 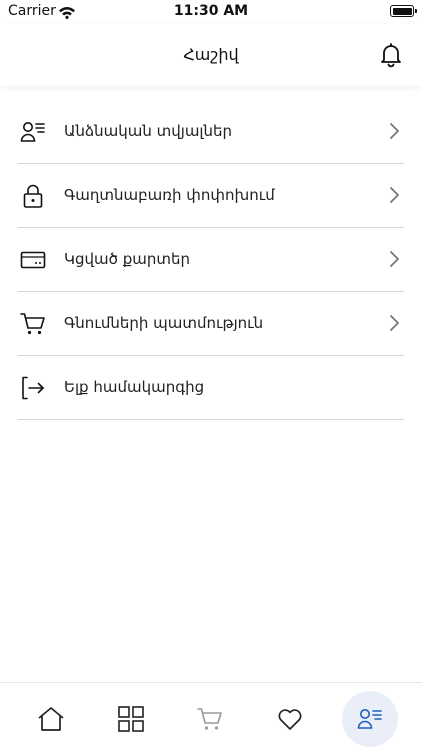 I want to click on status-bar: Carrier 11:30 AM, so click(x=211, y=12).